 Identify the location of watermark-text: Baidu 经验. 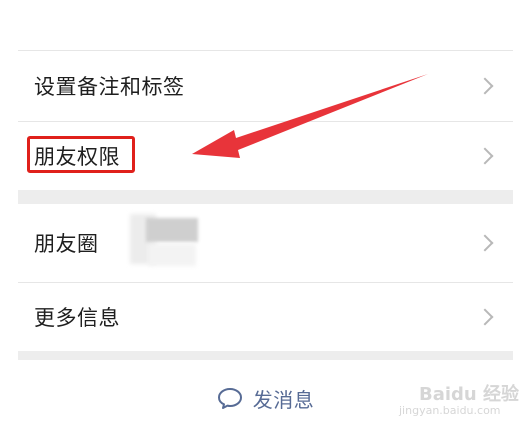
(469, 394).